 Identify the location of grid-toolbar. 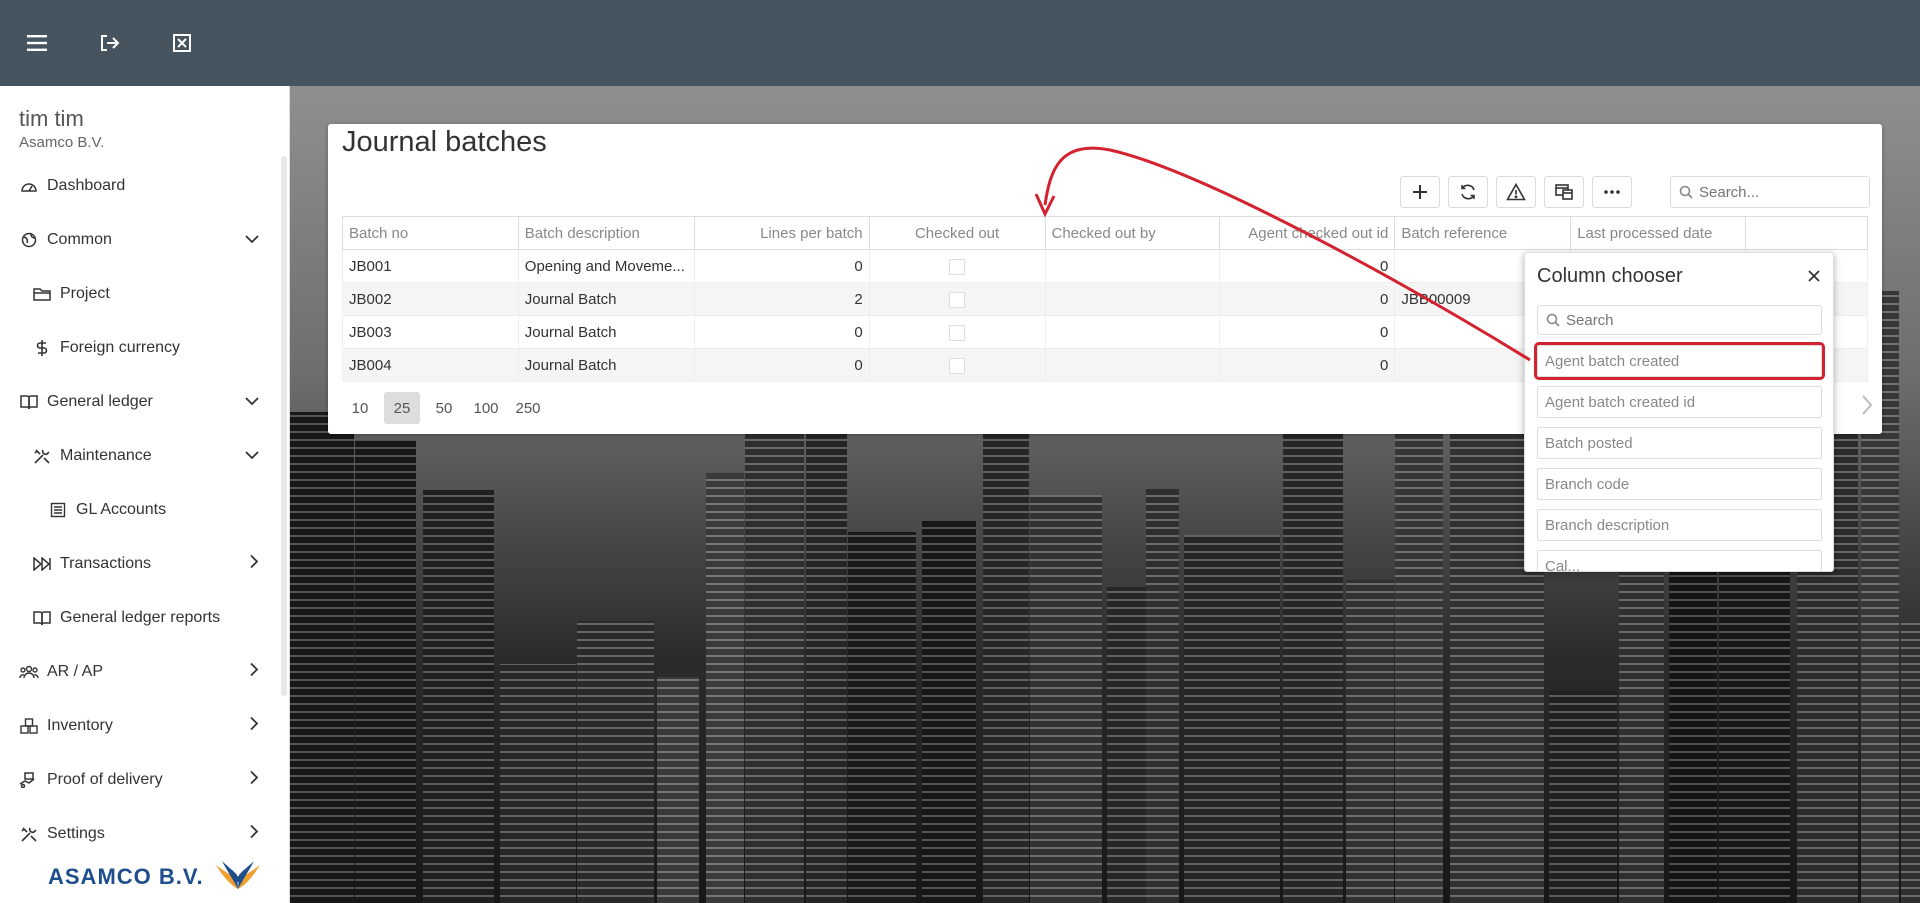
(1516, 192).